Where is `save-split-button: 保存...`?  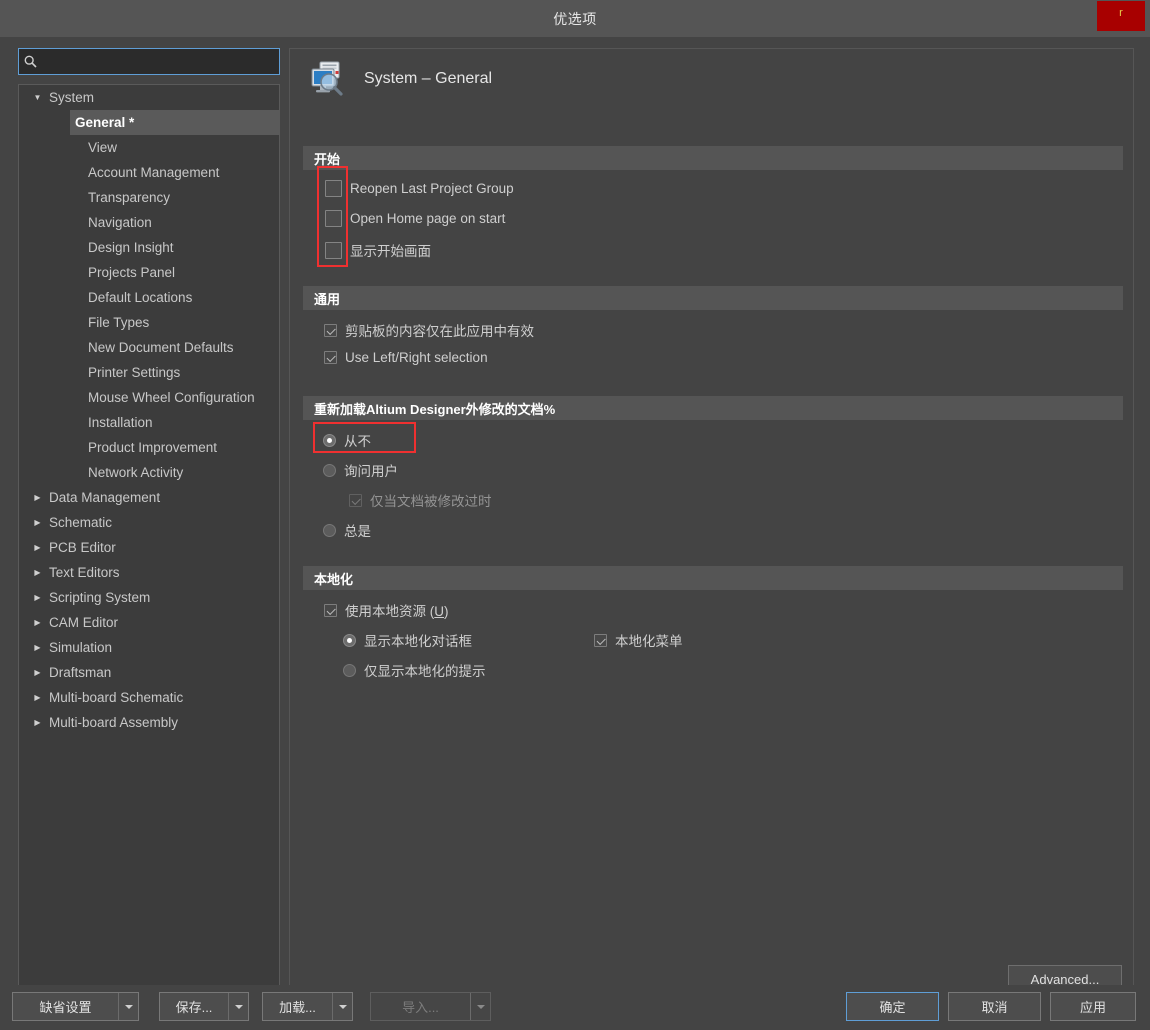
save-split-button: 保存... is located at coordinates (204, 1006).